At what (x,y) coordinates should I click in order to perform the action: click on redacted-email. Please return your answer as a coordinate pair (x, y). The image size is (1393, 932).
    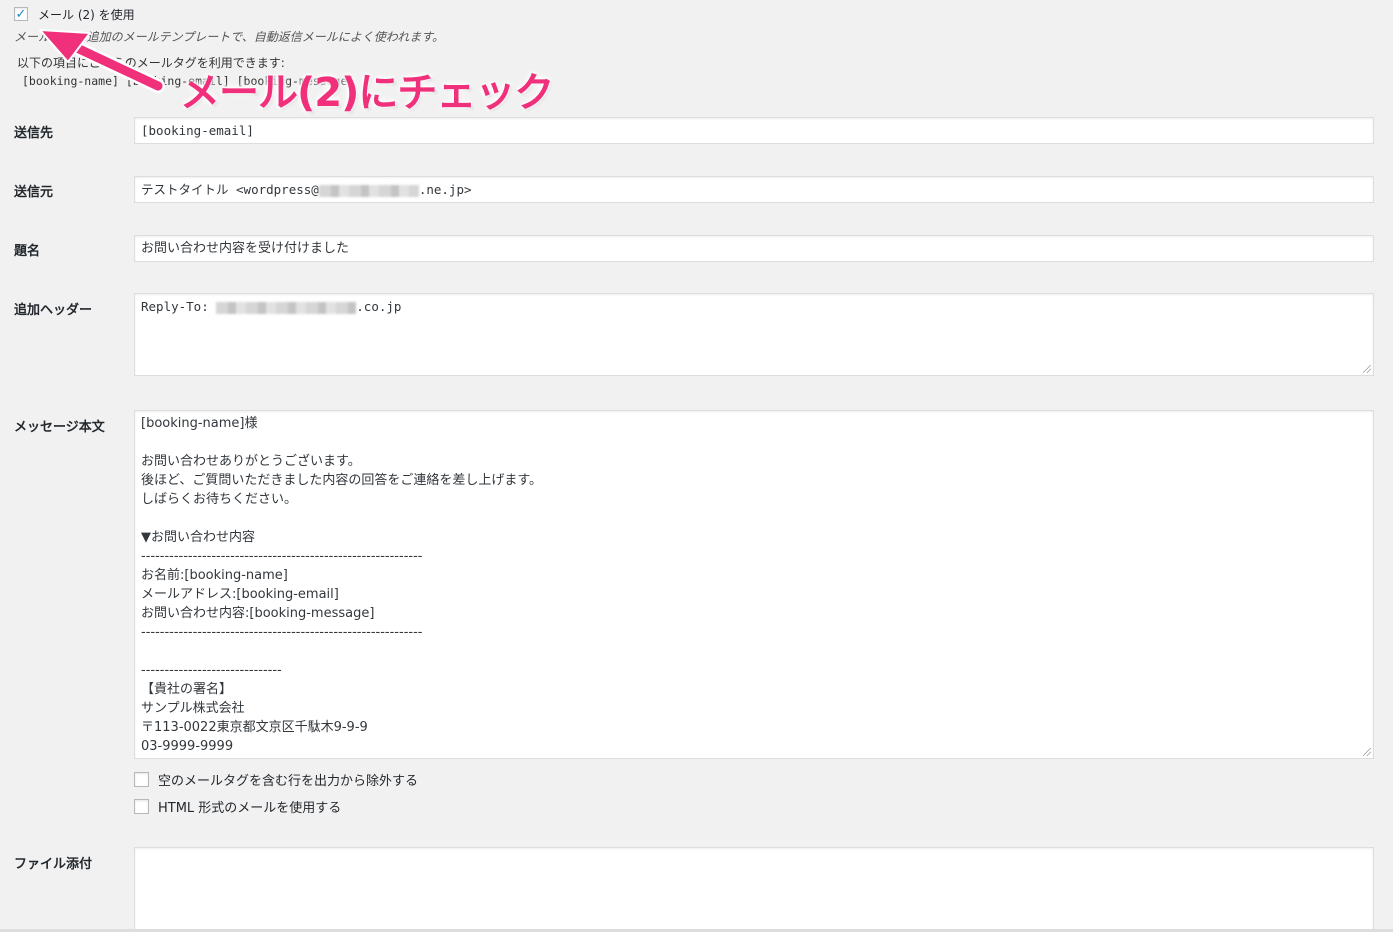
    Looking at the image, I should click on (286, 307).